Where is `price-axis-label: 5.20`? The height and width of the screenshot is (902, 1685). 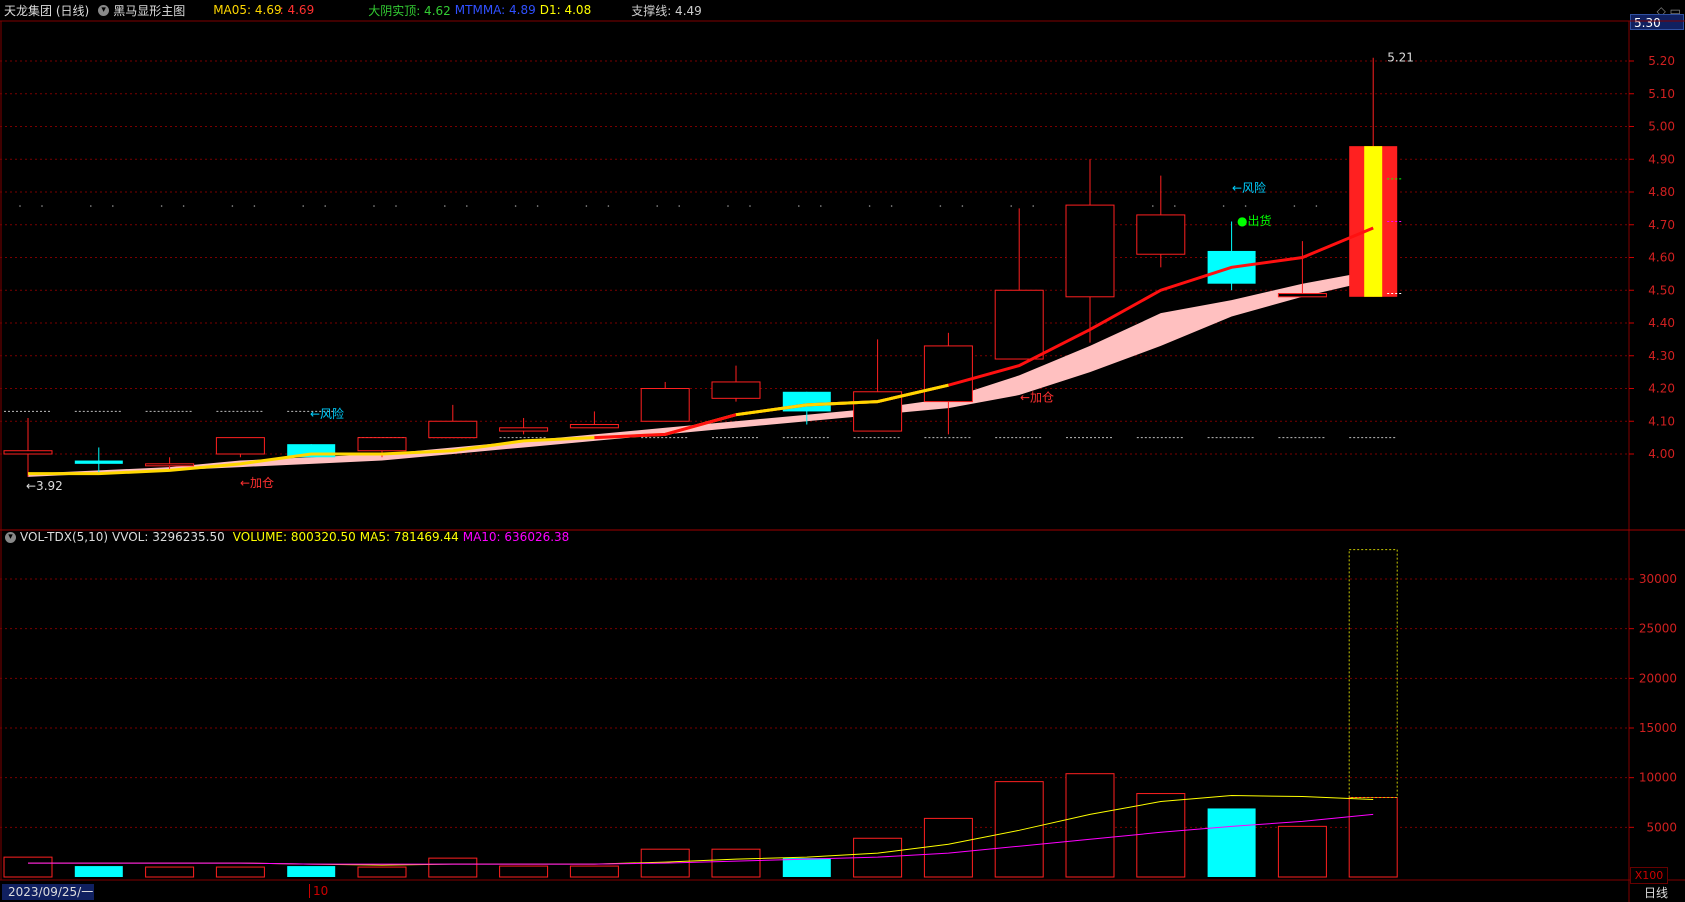
price-axis-label: 5.20 is located at coordinates (1661, 61).